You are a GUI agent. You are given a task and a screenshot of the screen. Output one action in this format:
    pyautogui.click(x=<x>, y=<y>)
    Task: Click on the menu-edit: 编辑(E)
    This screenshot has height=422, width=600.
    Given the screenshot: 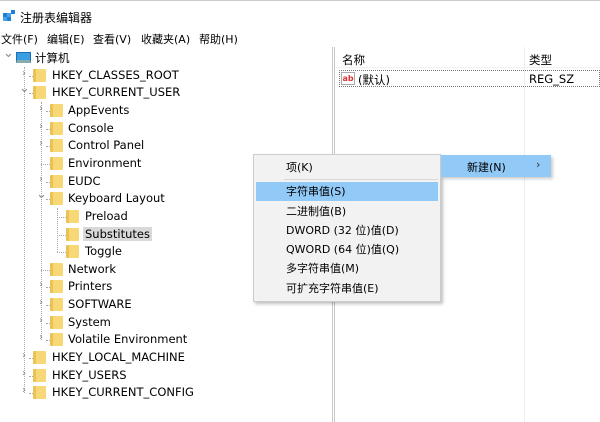 What is the action you would take?
    pyautogui.click(x=66, y=39)
    